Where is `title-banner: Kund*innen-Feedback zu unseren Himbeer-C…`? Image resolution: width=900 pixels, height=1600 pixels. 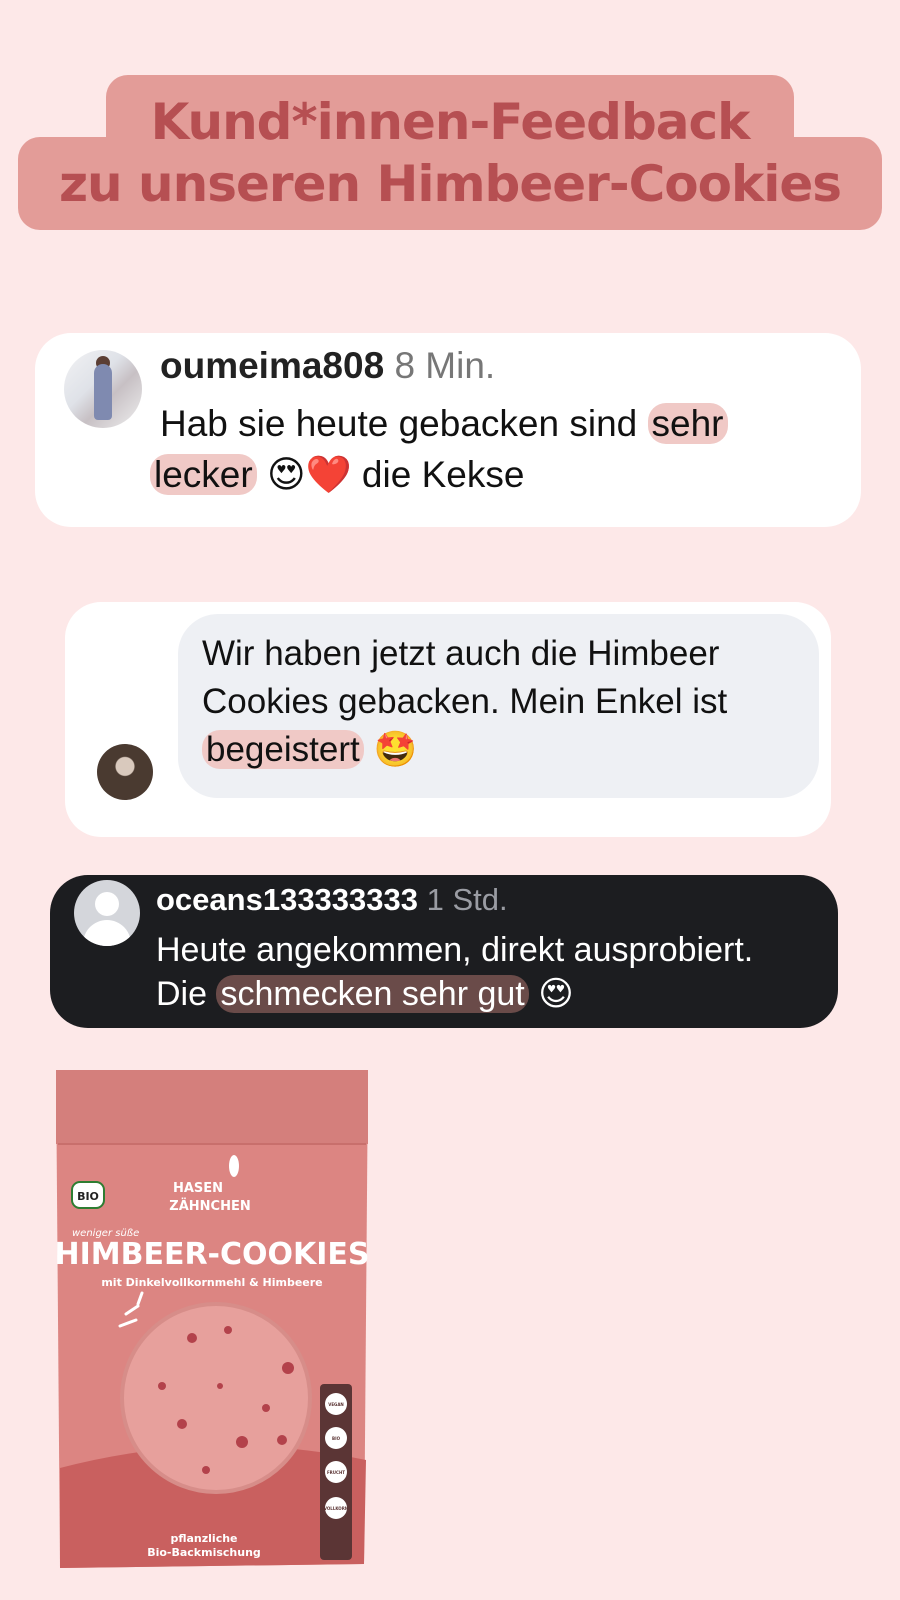
title-banner: Kund*innen-Feedback zu unseren Himbeer-C… is located at coordinates (450, 152).